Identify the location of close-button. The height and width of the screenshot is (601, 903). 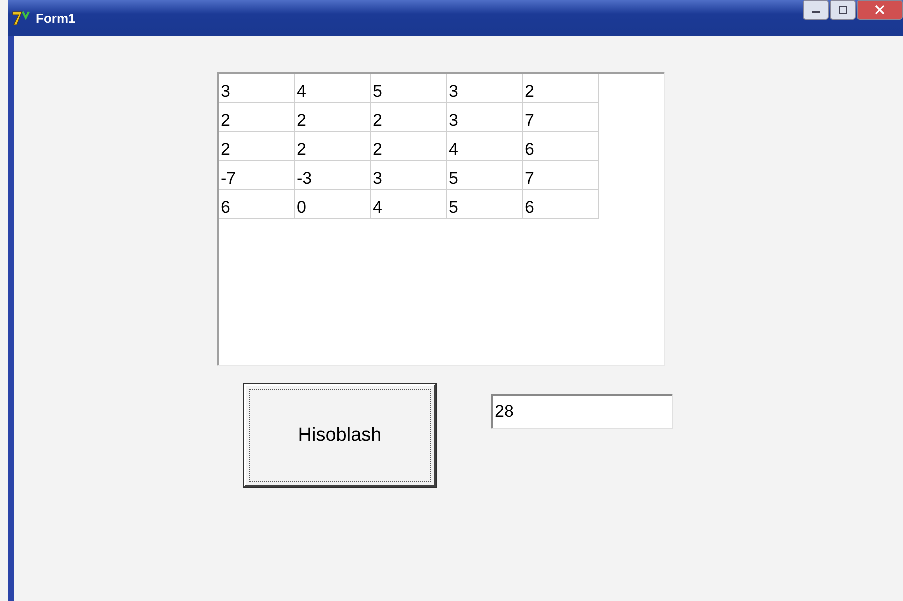
(880, 10).